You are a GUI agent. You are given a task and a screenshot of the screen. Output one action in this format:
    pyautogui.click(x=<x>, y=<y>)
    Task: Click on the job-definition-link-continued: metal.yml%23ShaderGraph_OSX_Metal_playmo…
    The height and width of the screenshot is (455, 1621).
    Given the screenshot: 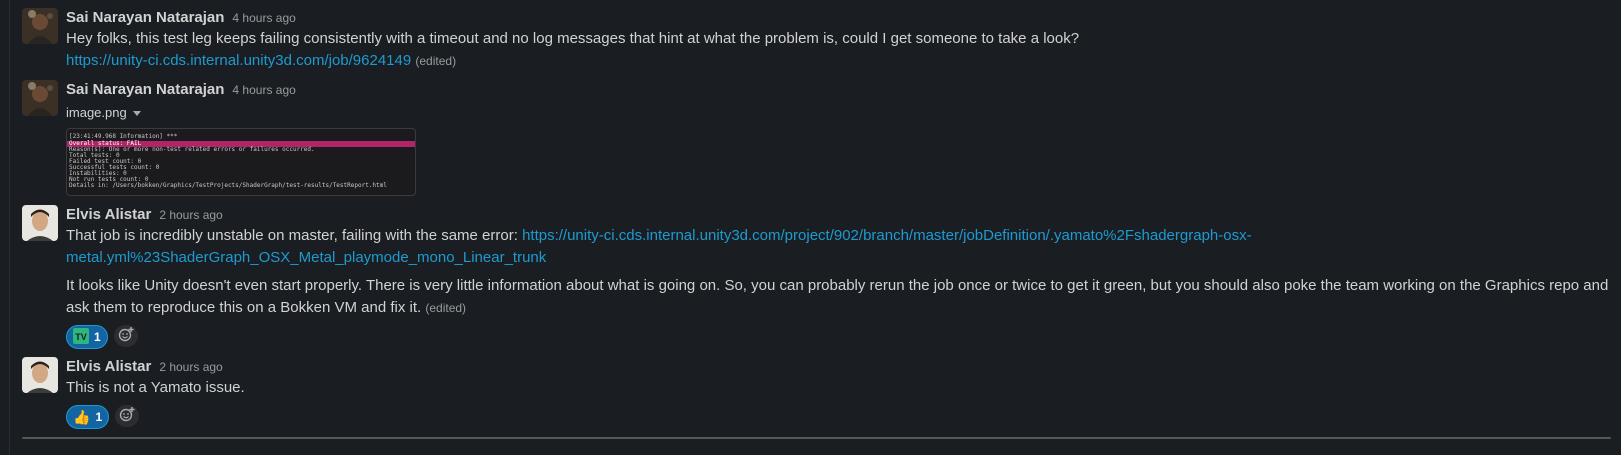 What is the action you would take?
    pyautogui.click(x=306, y=257)
    